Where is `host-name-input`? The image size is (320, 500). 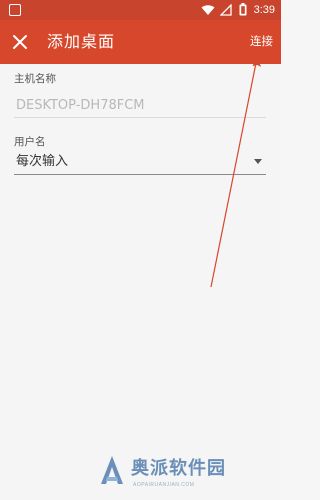 host-name-input is located at coordinates (140, 107).